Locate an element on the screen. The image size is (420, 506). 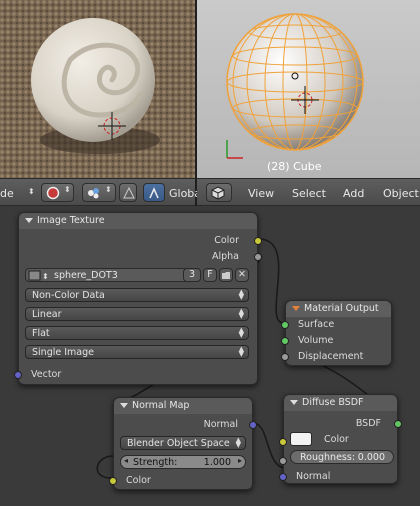
node-header: Material Output is located at coordinates (338, 309).